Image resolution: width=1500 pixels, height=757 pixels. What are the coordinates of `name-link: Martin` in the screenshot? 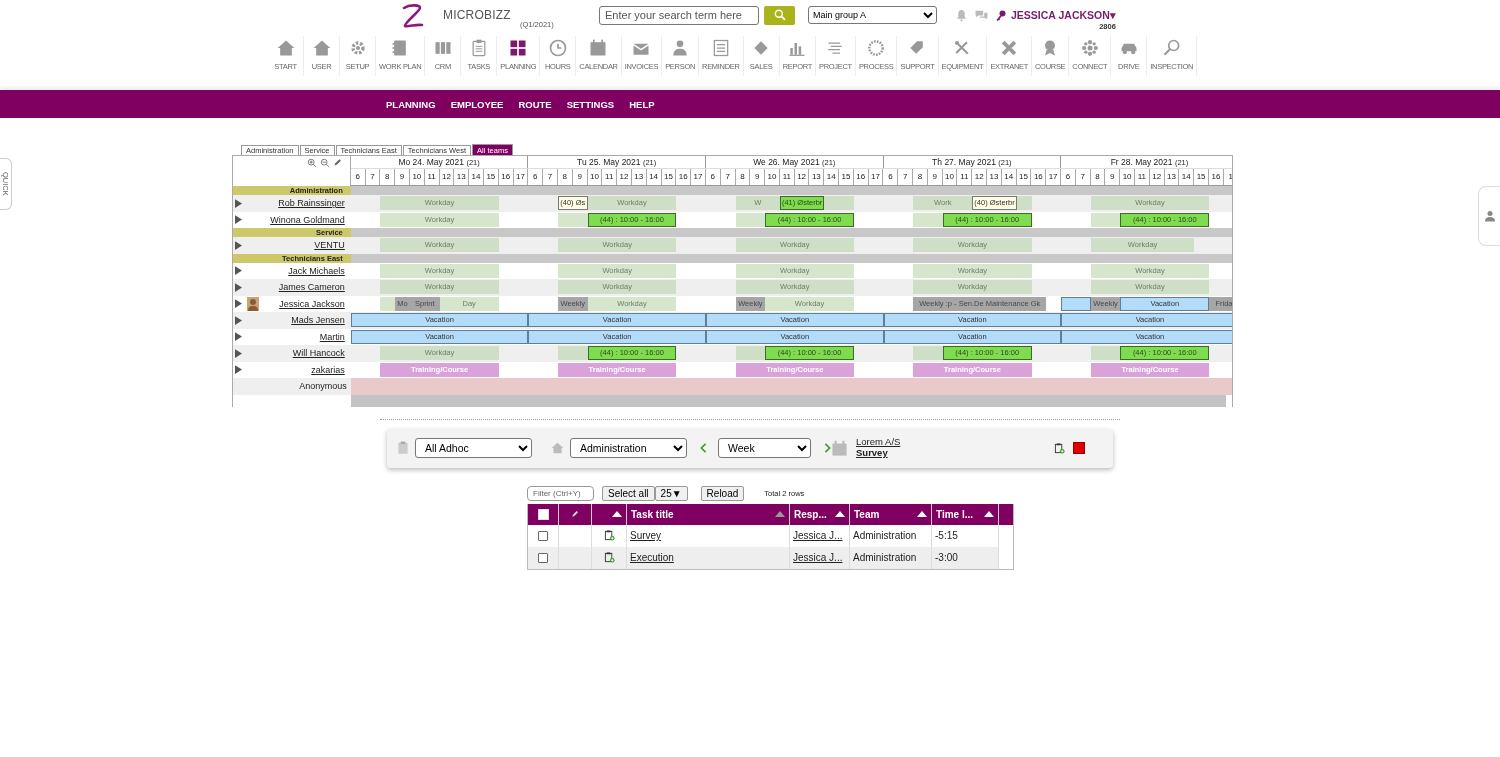 It's located at (332, 336).